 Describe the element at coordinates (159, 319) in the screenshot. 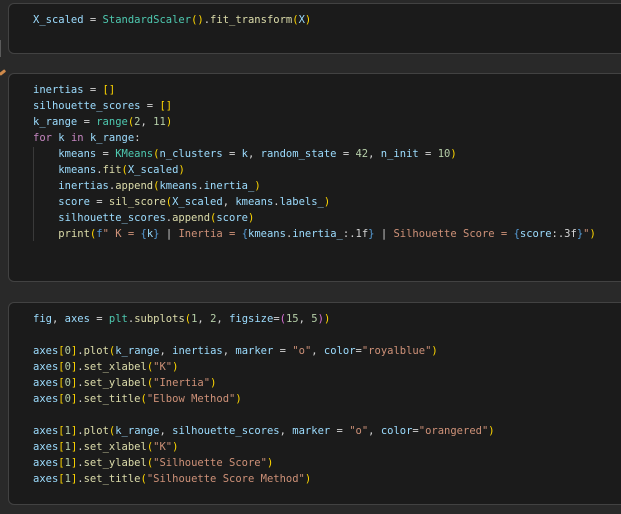

I see `token-func: subplots` at that location.